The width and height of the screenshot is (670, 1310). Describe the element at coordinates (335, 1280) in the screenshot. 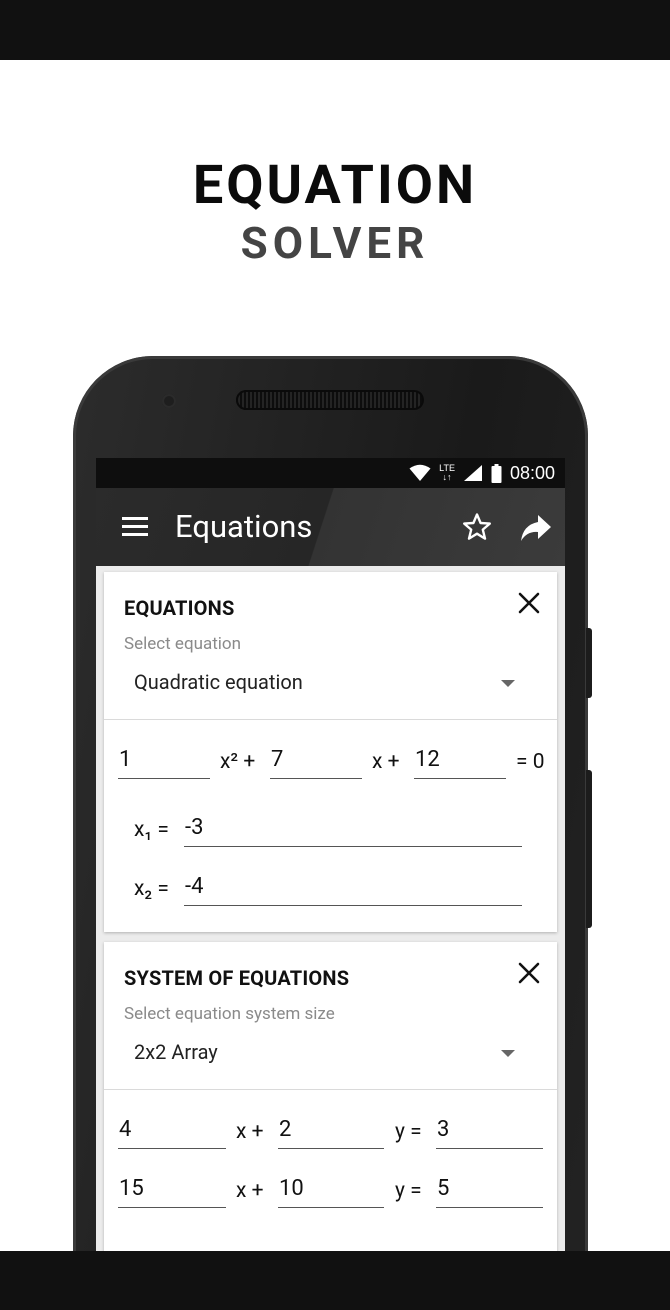

I see `bottom-frame-bar` at that location.